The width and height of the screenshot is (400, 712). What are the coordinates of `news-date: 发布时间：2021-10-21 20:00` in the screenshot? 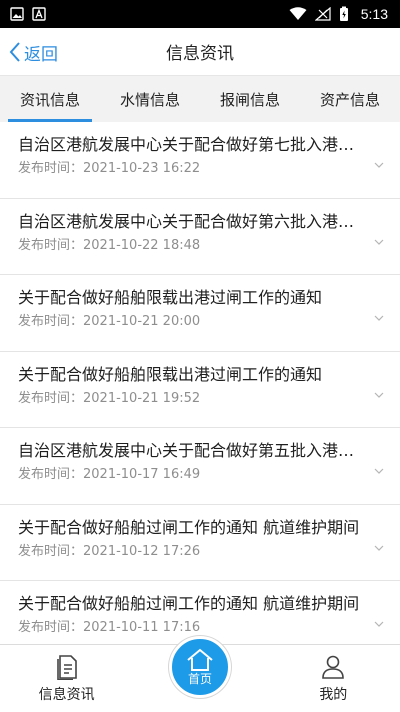 It's located at (109, 321).